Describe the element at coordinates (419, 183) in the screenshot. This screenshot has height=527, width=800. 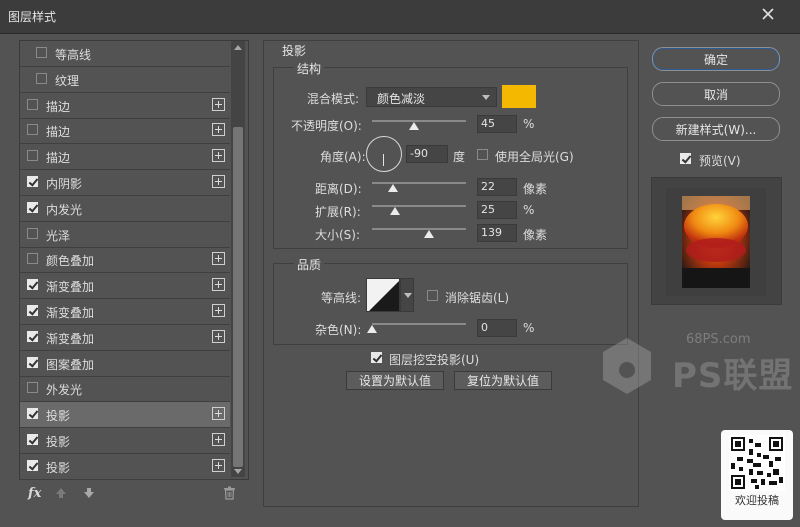
I see `distance-slider-track` at that location.